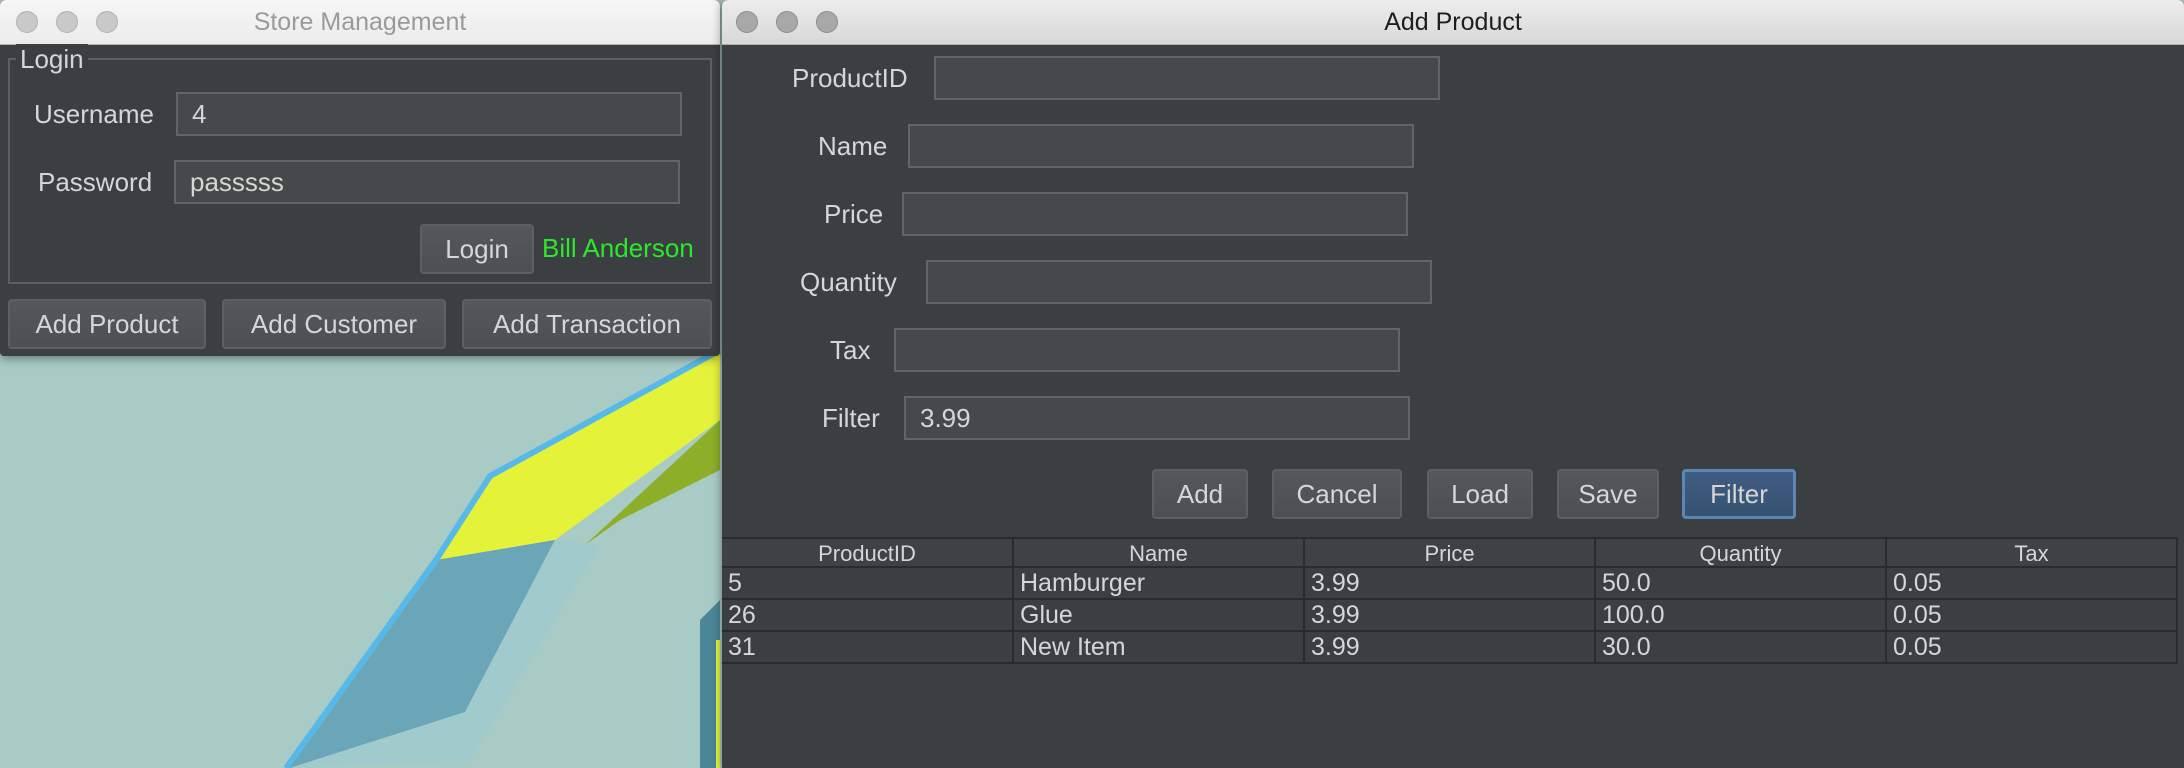  Describe the element at coordinates (868, 615) in the screenshot. I see `cell-productid: 26` at that location.